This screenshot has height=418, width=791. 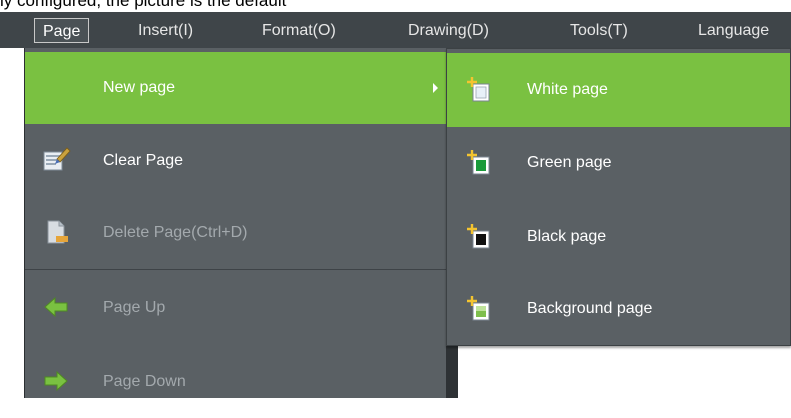 What do you see at coordinates (299, 30) in the screenshot?
I see `menu-format: Format(O)` at bounding box center [299, 30].